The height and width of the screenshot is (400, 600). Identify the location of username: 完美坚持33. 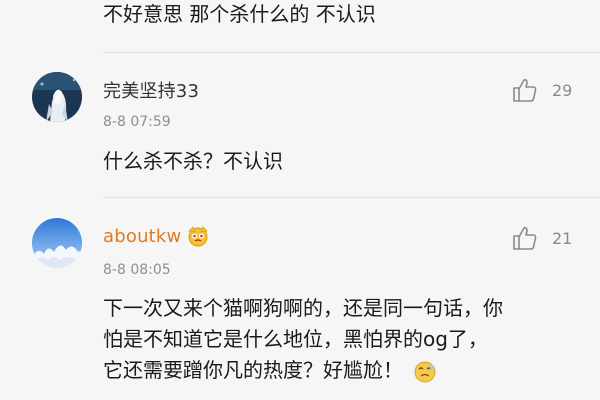
(151, 90).